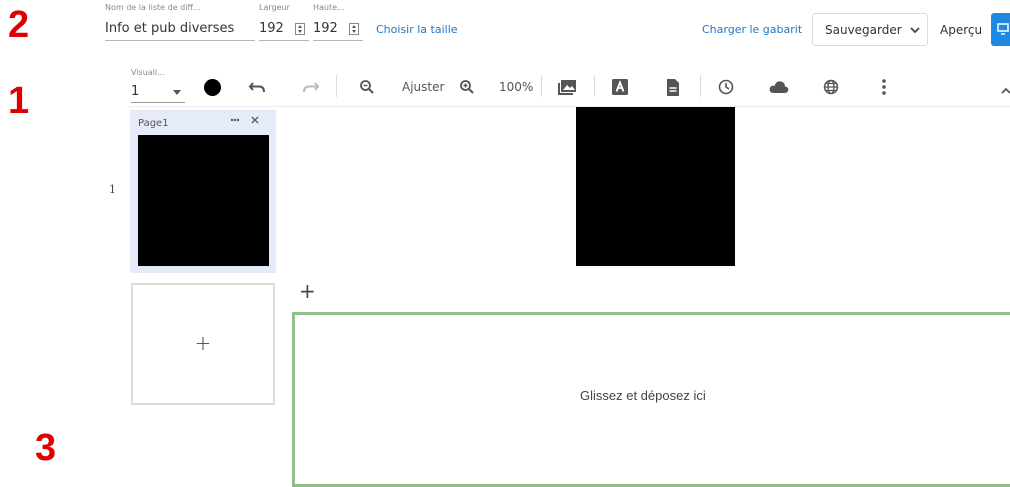 This screenshot has width=1010, height=487. Describe the element at coordinates (153, 123) in the screenshot. I see `page-label: Page1` at that location.